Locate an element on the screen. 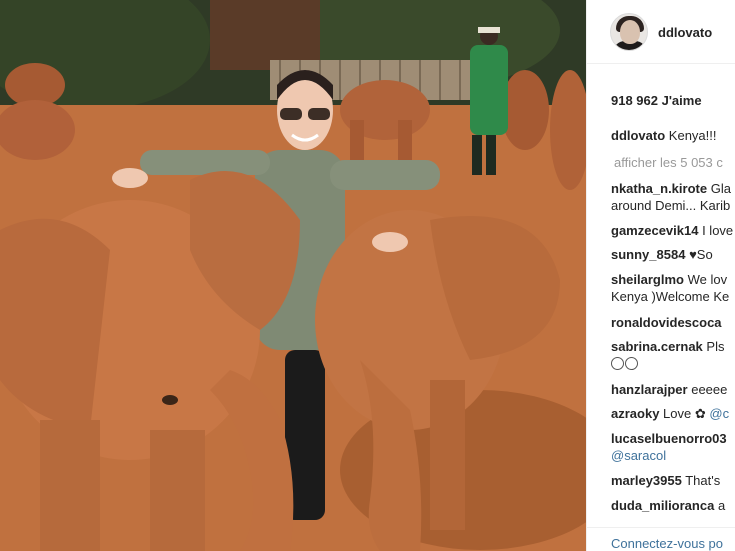 This screenshot has width=735, height=551. divider is located at coordinates (661, 527).